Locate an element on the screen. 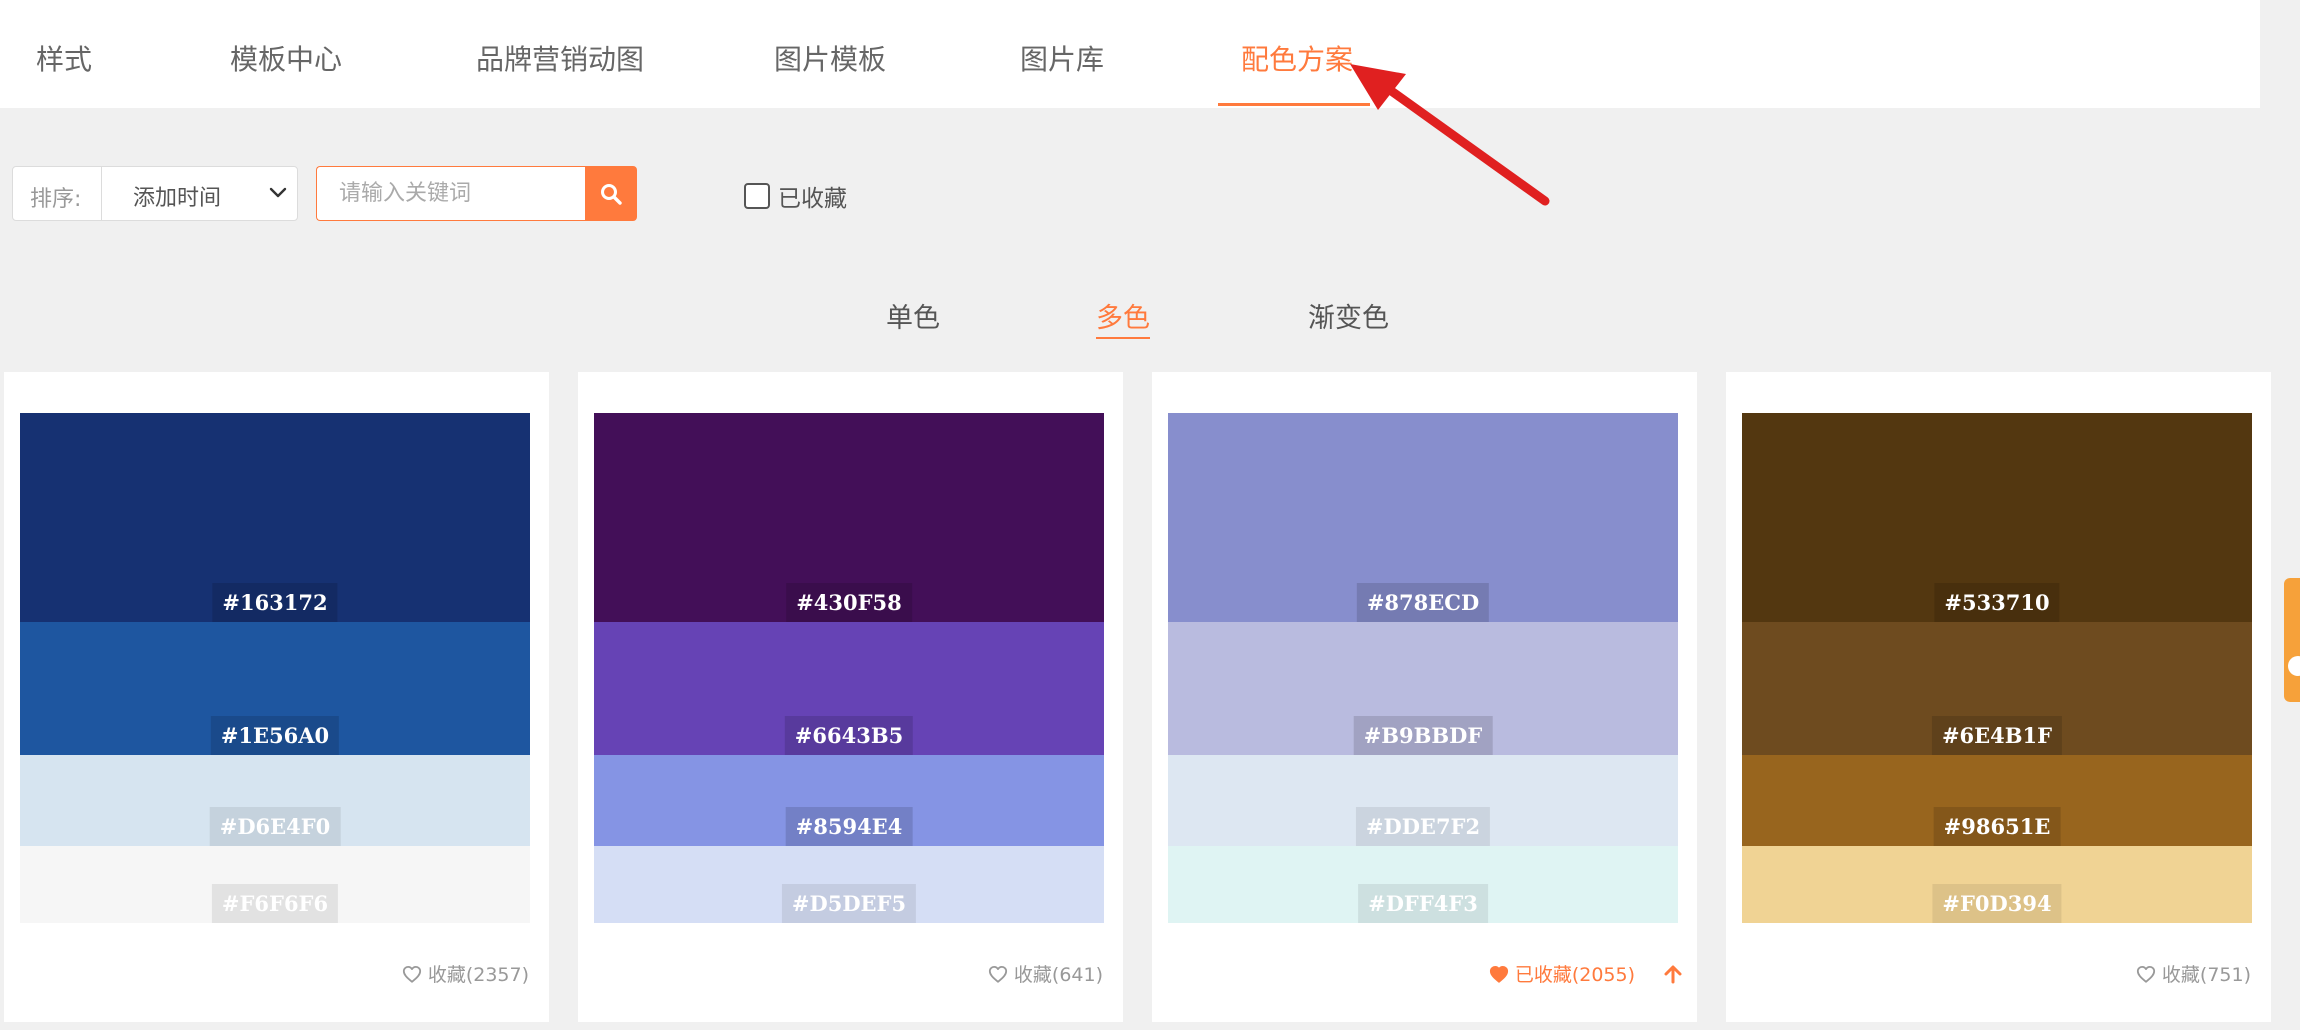 This screenshot has height=1030, width=2300. color-swatch: #8594E4 is located at coordinates (849, 800).